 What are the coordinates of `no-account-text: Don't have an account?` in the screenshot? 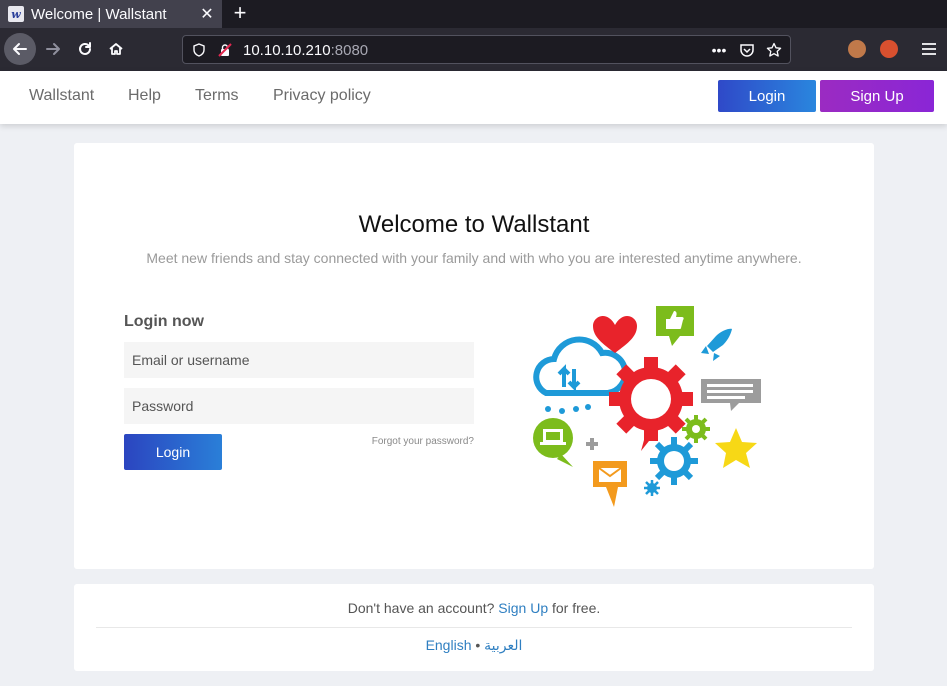 It's located at (421, 608).